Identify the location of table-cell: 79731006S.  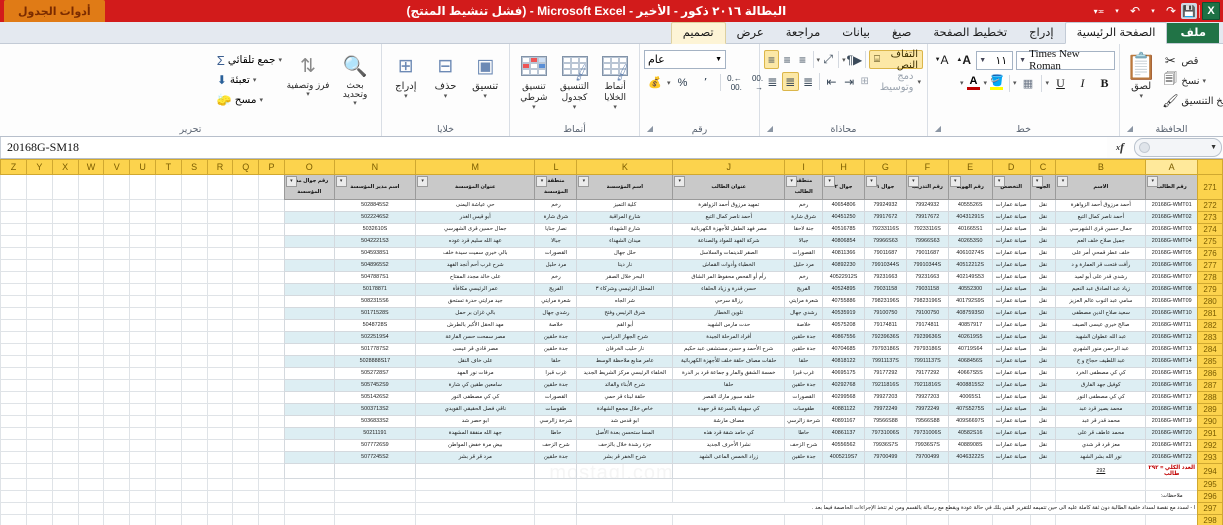
(927, 433).